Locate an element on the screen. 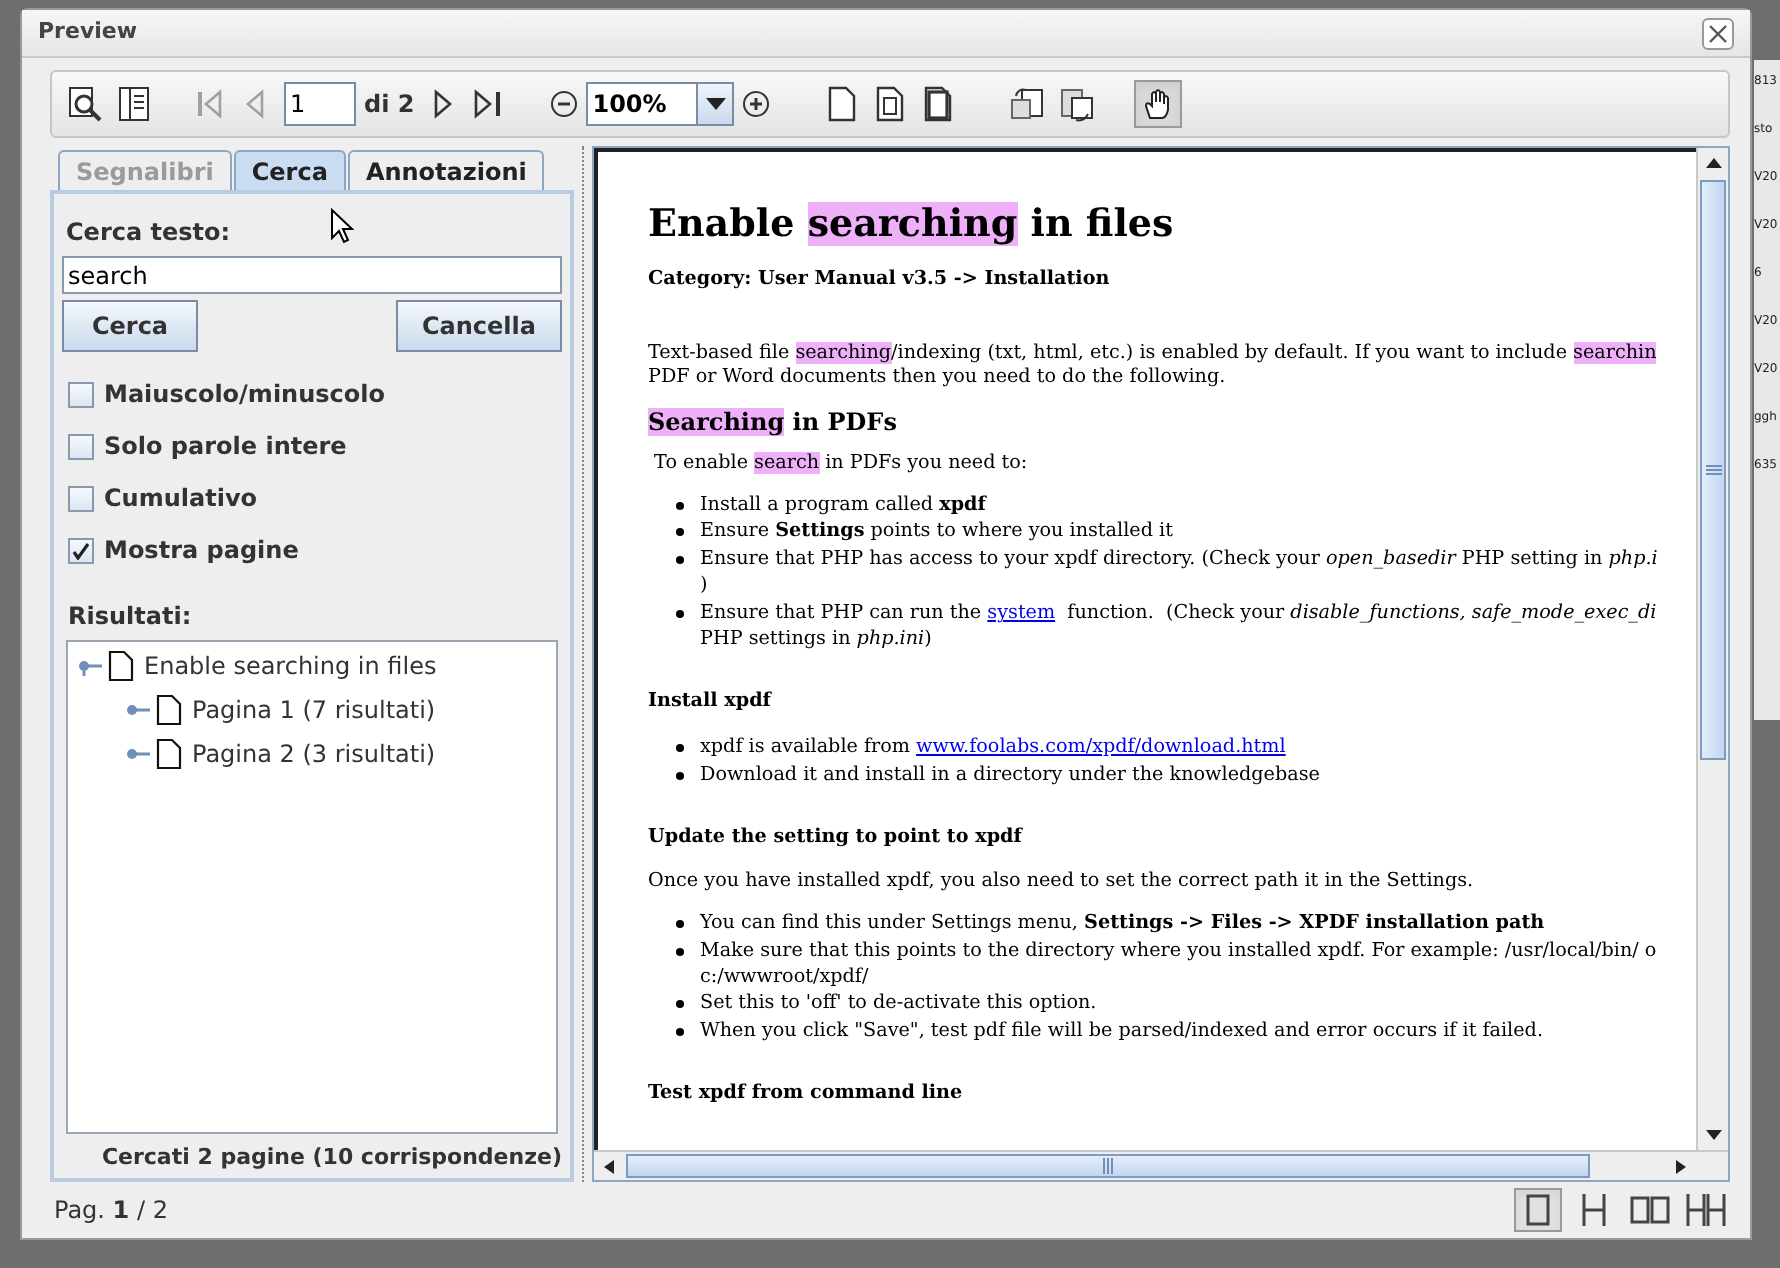  list-item-text: PHP settings in php.ini) is located at coordinates (817, 639).